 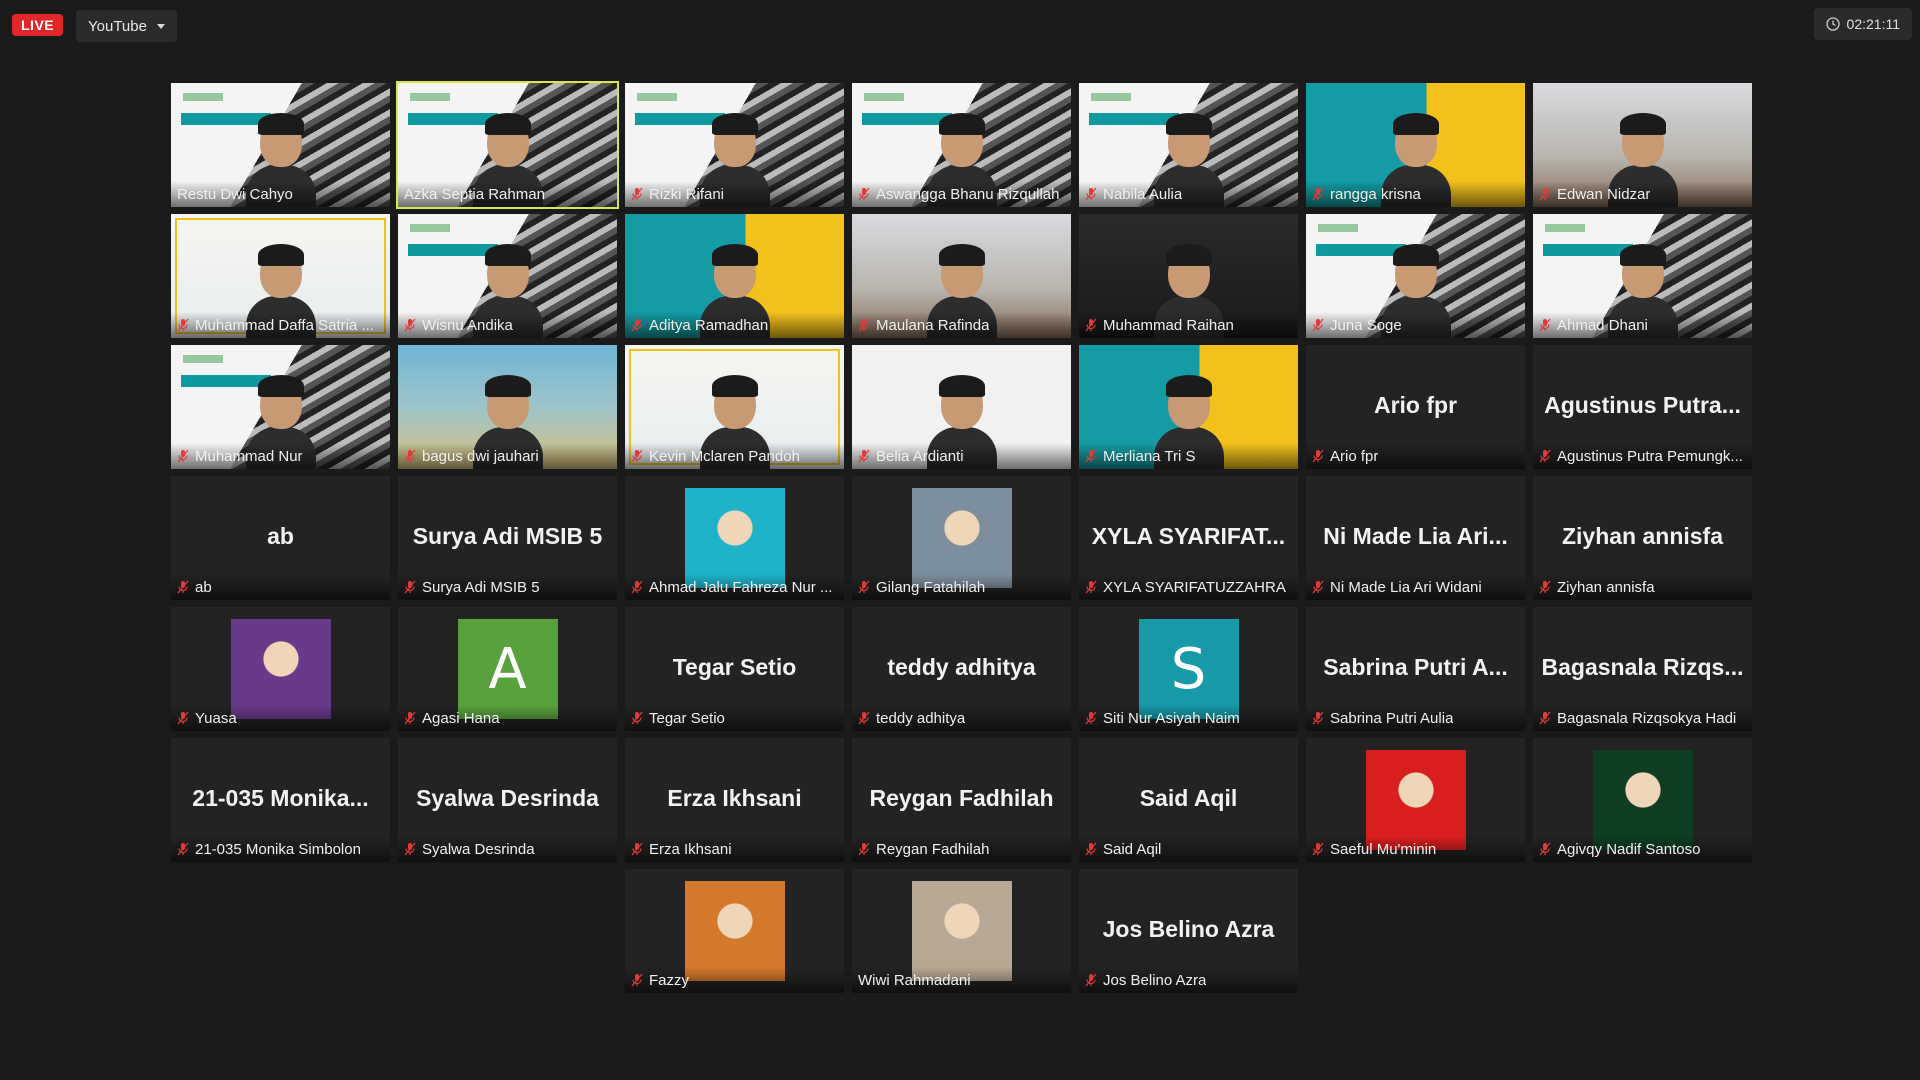 What do you see at coordinates (1415, 145) in the screenshot?
I see `participant-tile: rangga krisna` at bounding box center [1415, 145].